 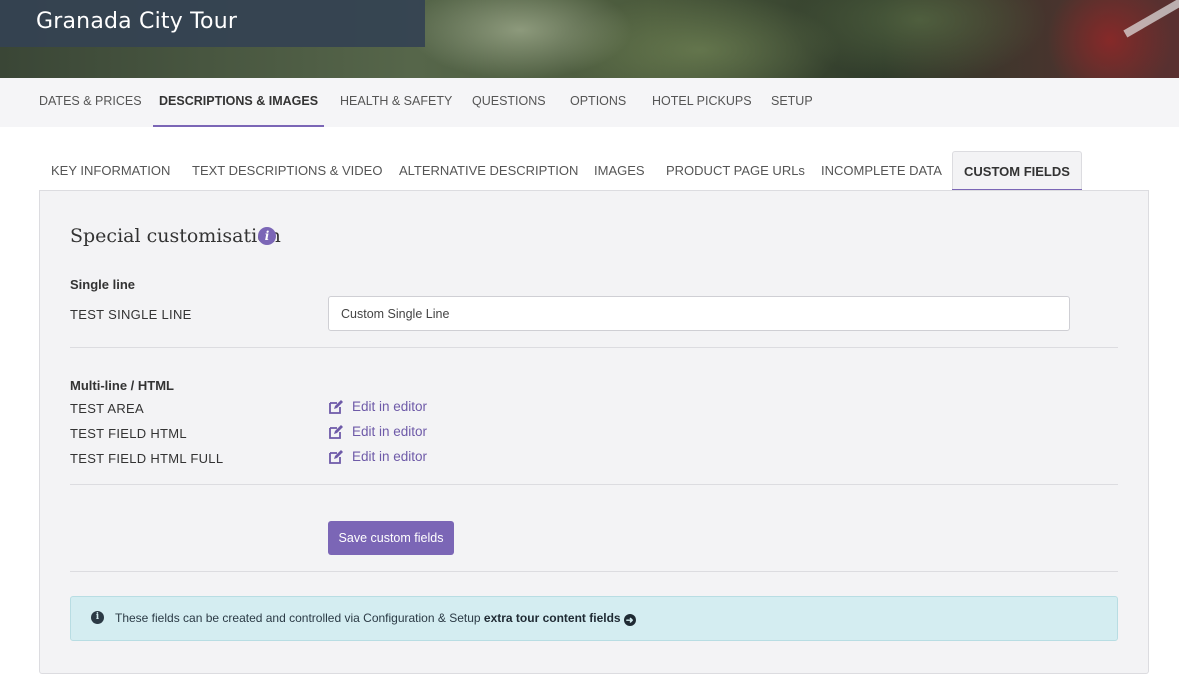 I want to click on single-line-heading: Single line, so click(x=103, y=284).